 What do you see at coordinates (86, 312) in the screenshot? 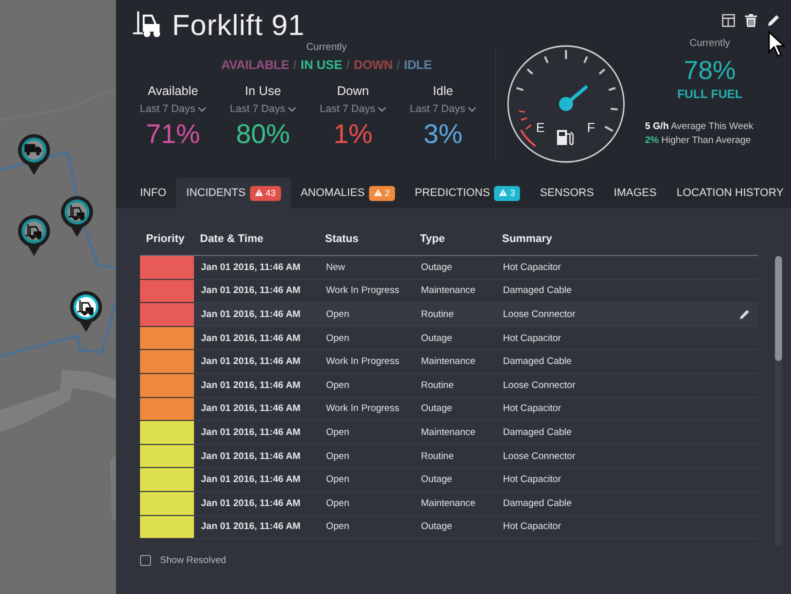
I see `map-pin-icon` at bounding box center [86, 312].